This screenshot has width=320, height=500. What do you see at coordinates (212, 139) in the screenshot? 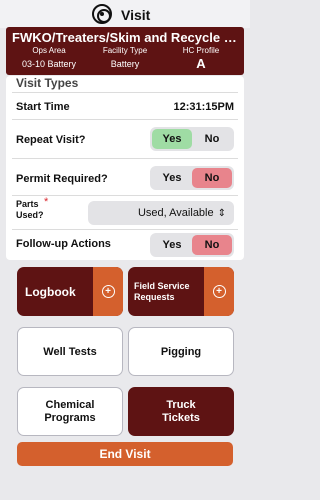
I see `repeat-visit-no: No` at bounding box center [212, 139].